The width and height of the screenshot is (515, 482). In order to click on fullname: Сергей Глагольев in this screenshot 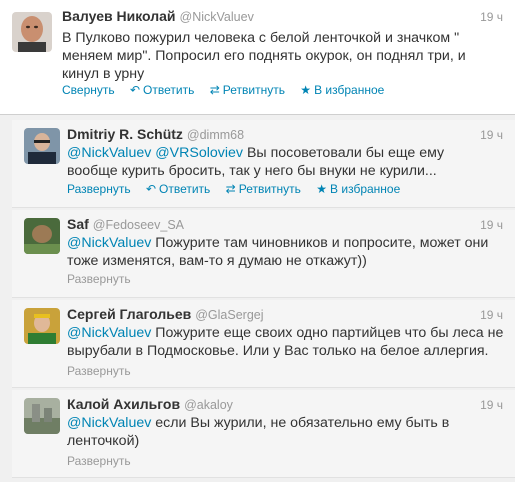, I will do `click(129, 314)`.